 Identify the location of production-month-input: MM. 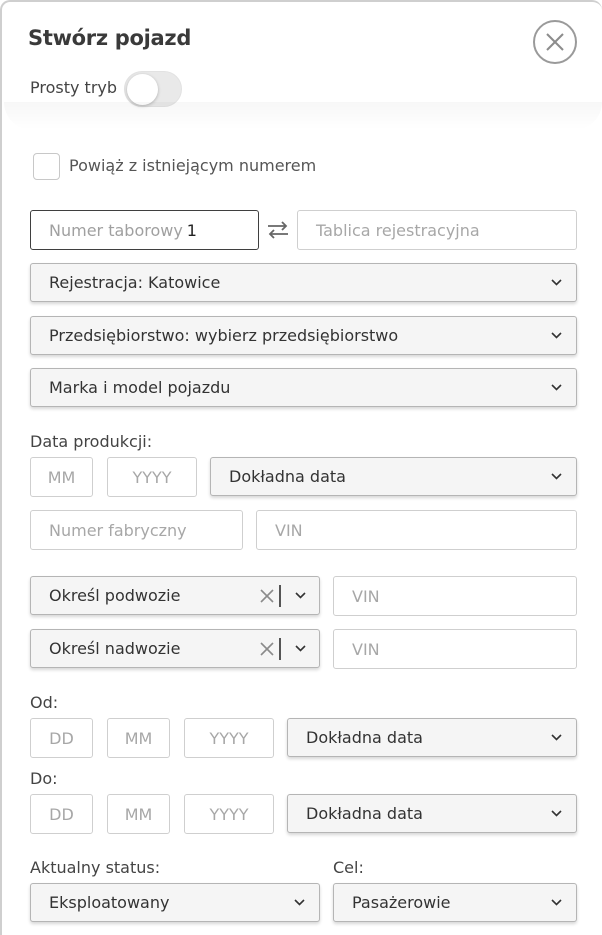
(61, 477).